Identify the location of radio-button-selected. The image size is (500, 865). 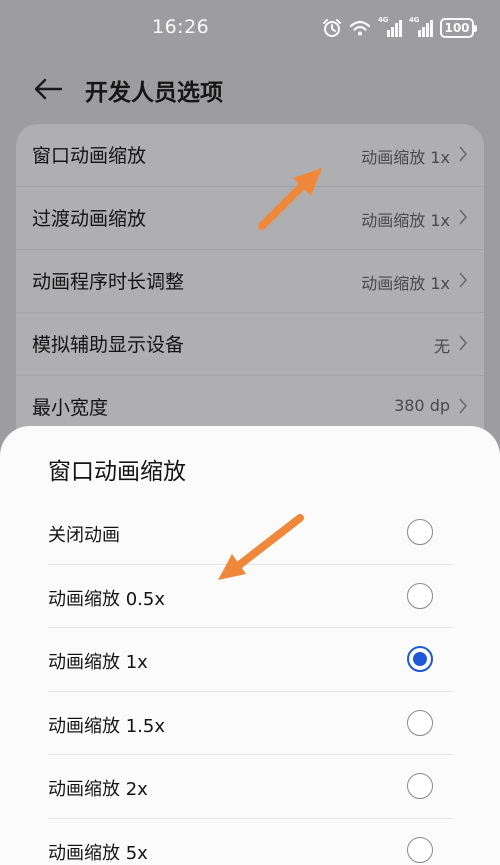
(420, 659).